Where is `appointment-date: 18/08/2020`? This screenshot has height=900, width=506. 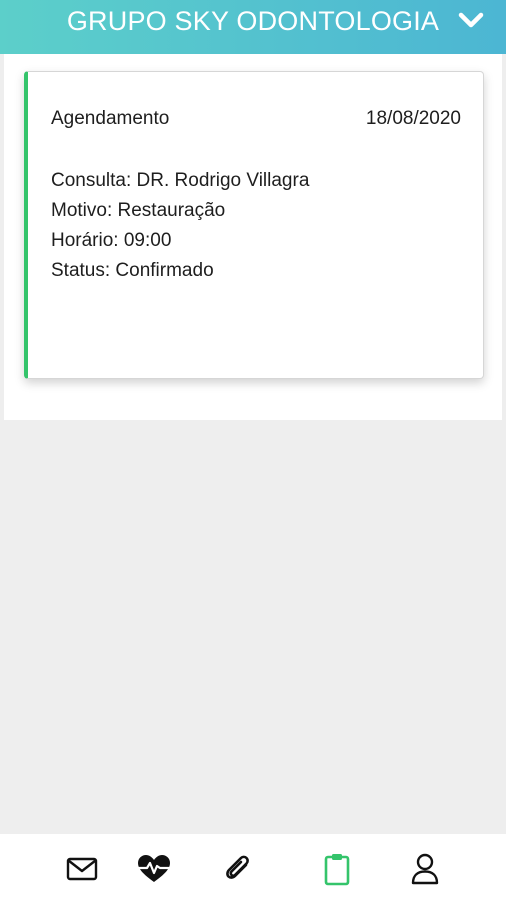 appointment-date: 18/08/2020 is located at coordinates (413, 118).